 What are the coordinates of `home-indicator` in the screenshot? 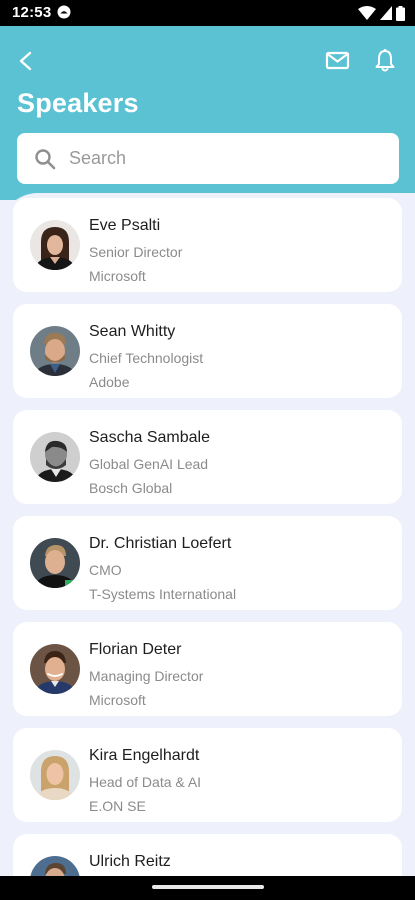 It's located at (208, 887).